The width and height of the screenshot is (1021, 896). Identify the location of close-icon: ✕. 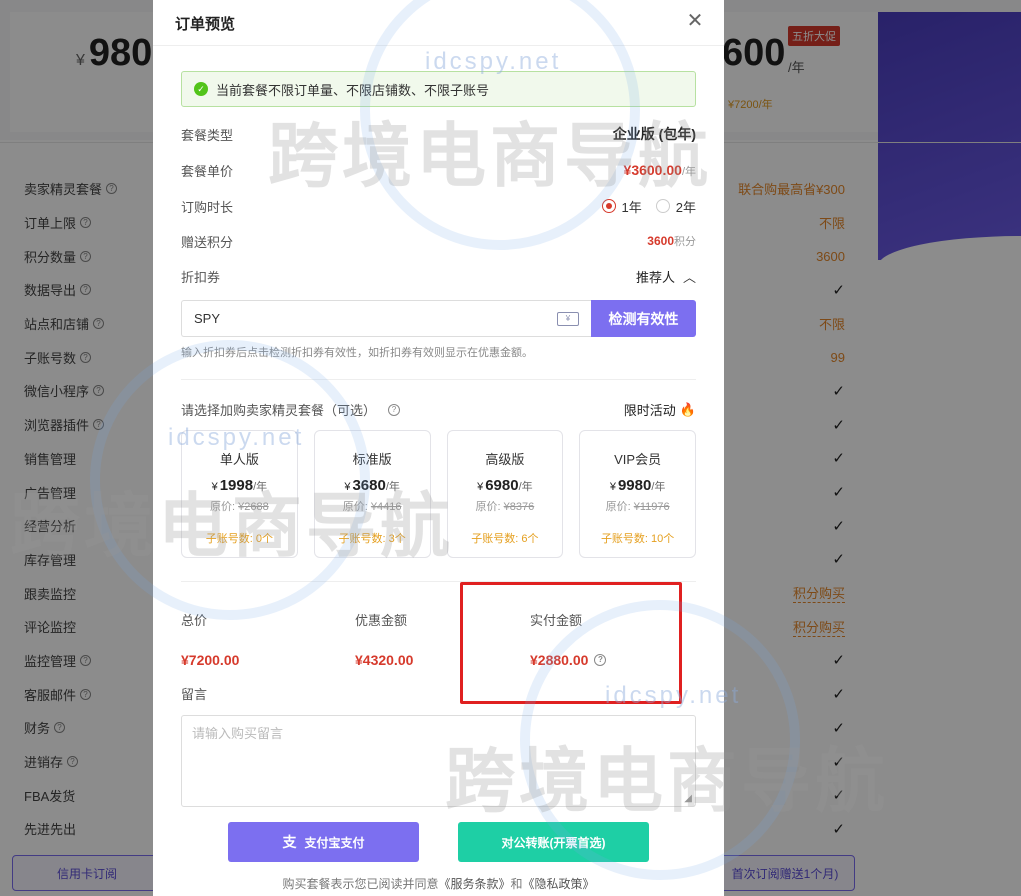
(695, 21).